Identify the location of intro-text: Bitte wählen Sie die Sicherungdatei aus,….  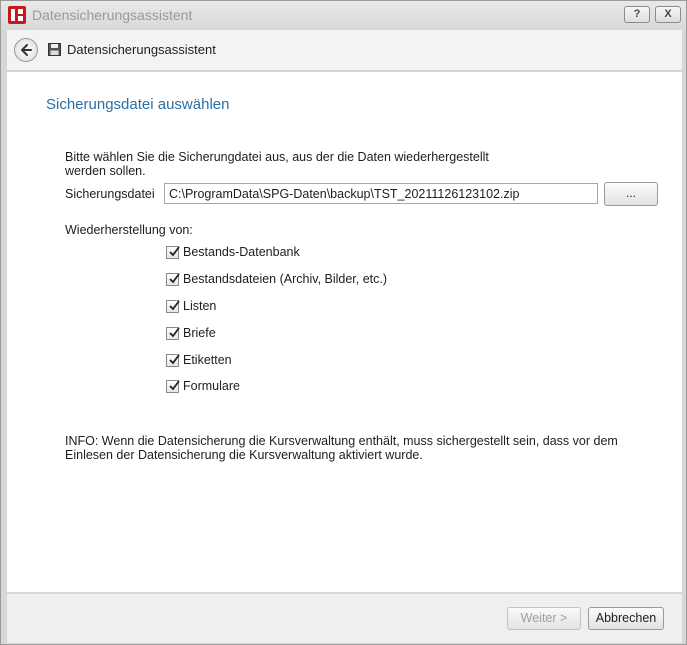
(277, 164).